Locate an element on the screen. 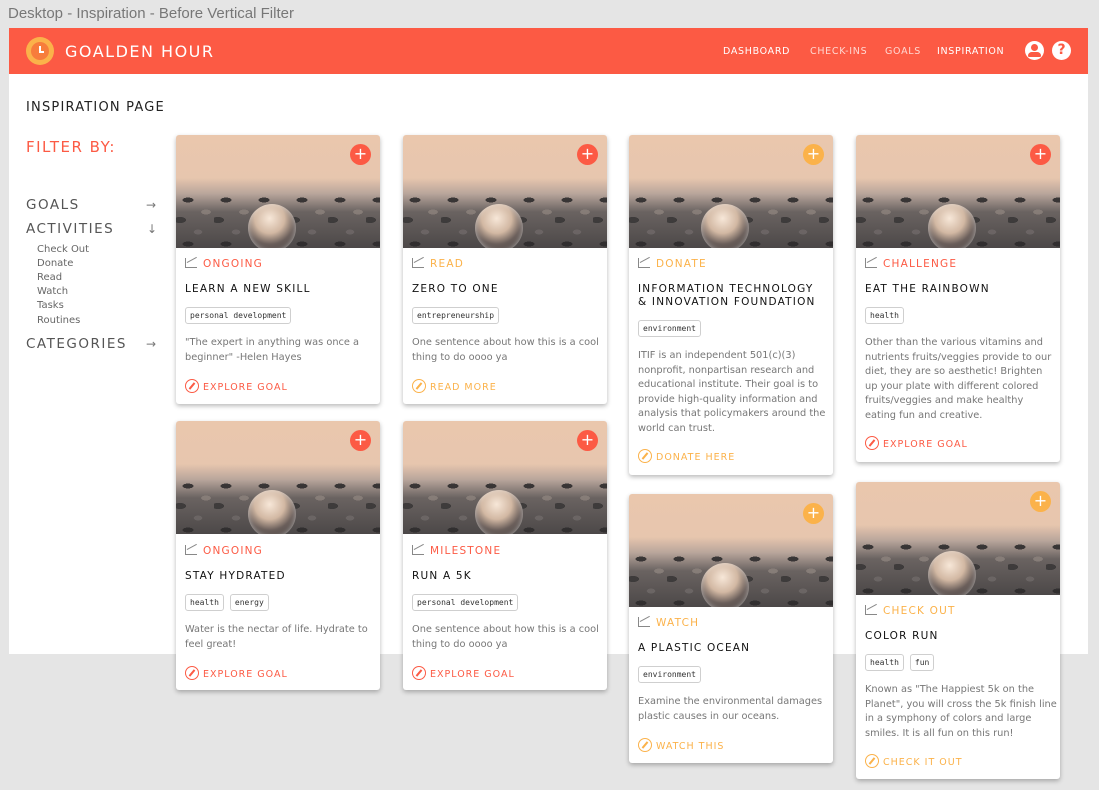  read-more-link: READ MORE is located at coordinates (454, 386).